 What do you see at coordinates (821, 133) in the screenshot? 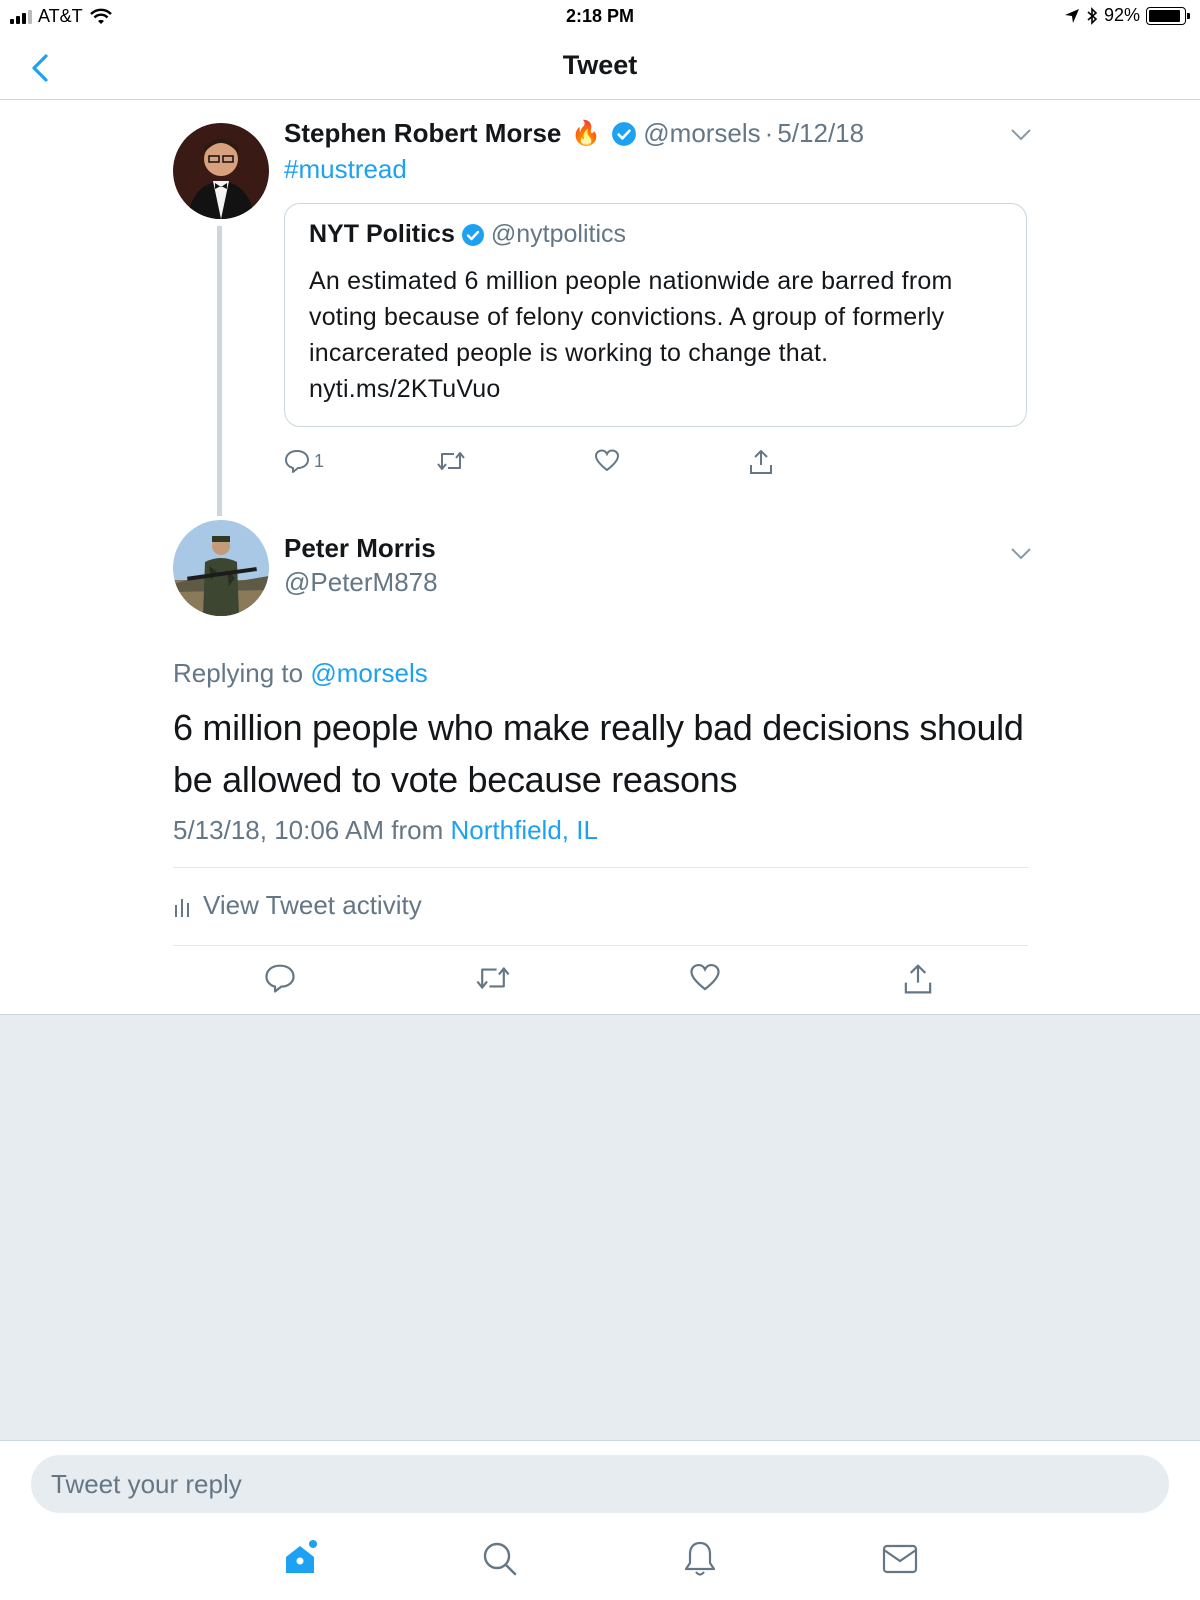
I see `tweet-date: 5/12/18` at bounding box center [821, 133].